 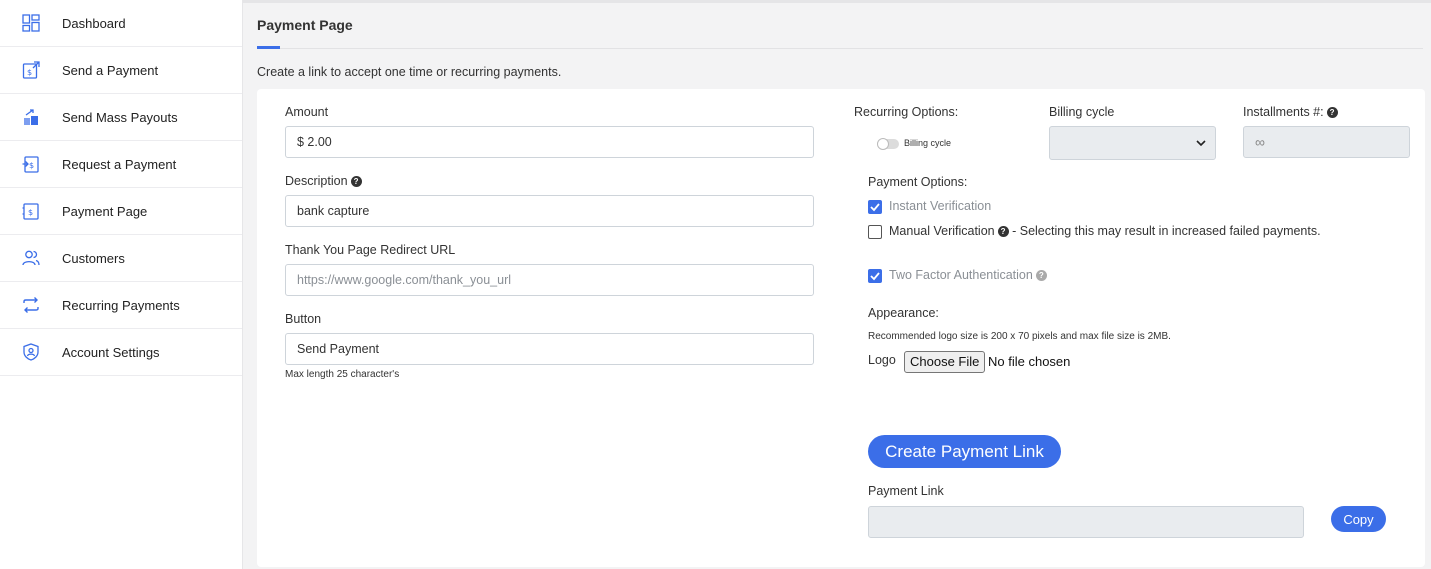 I want to click on billing-cycle-select, so click(x=1132, y=143).